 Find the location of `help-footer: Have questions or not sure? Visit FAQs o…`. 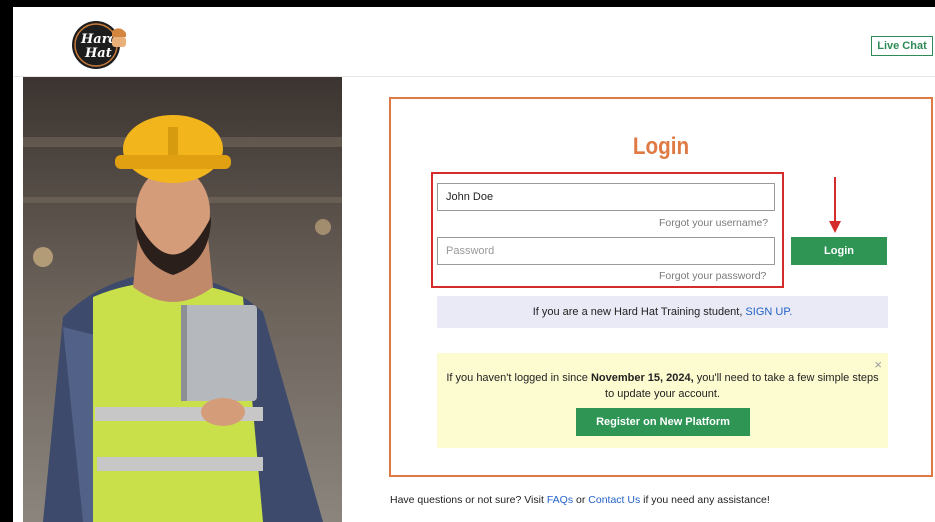

help-footer: Have questions or not sure? Visit FAQs o… is located at coordinates (580, 500).